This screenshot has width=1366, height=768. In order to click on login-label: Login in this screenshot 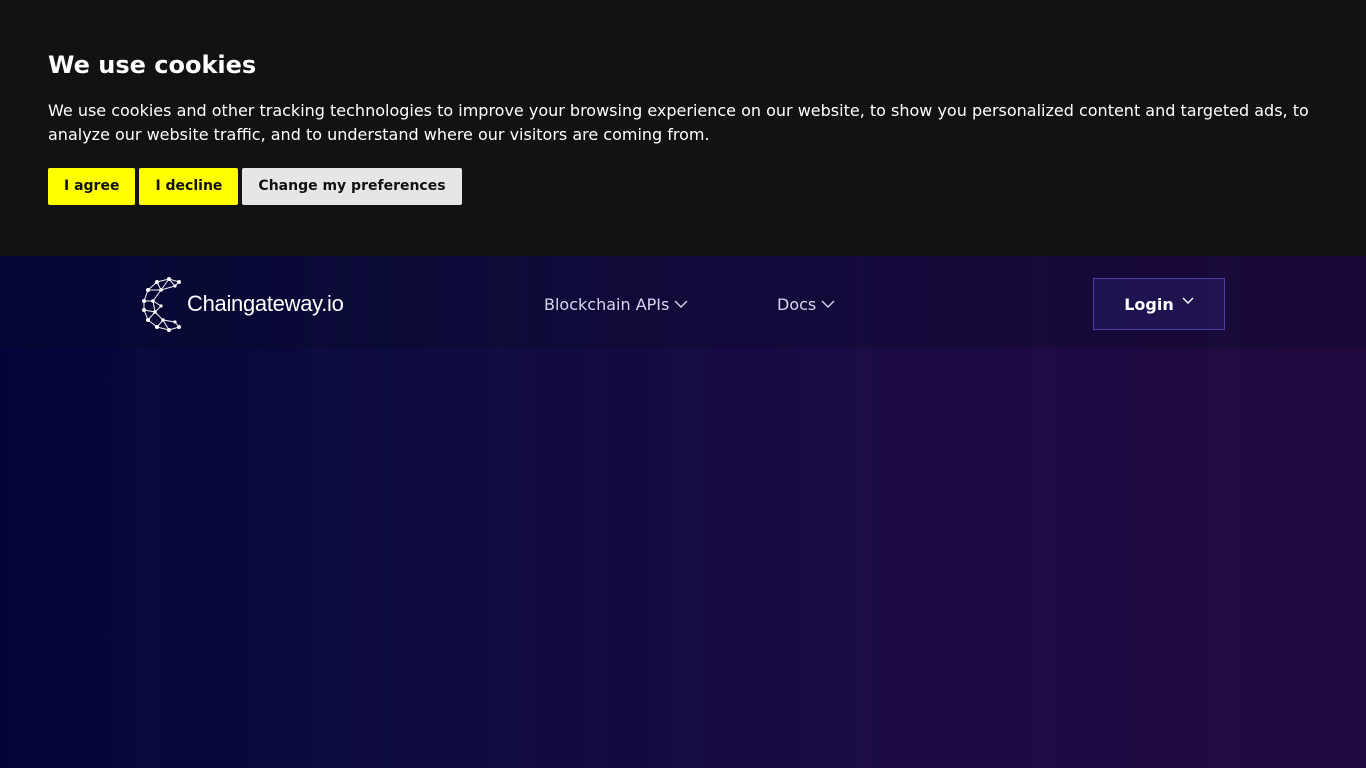, I will do `click(1149, 304)`.